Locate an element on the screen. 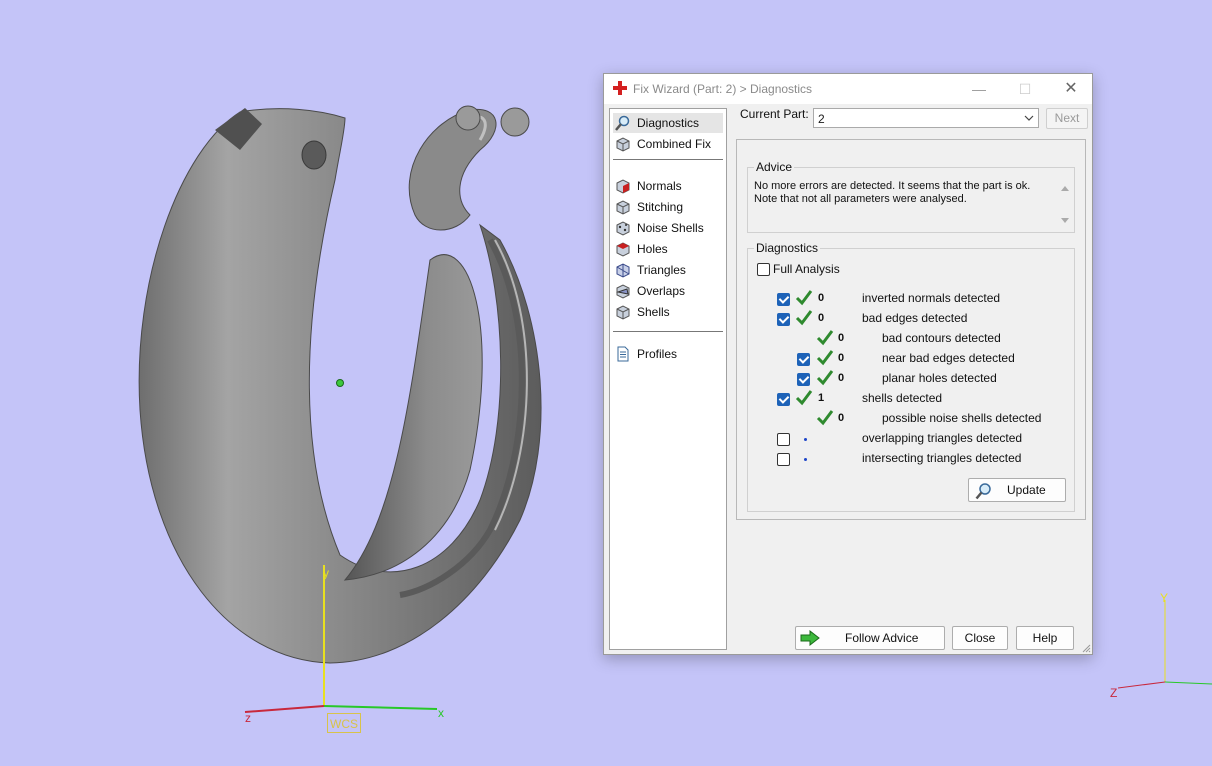  near-bad-edges-count: 0 is located at coordinates (841, 358).